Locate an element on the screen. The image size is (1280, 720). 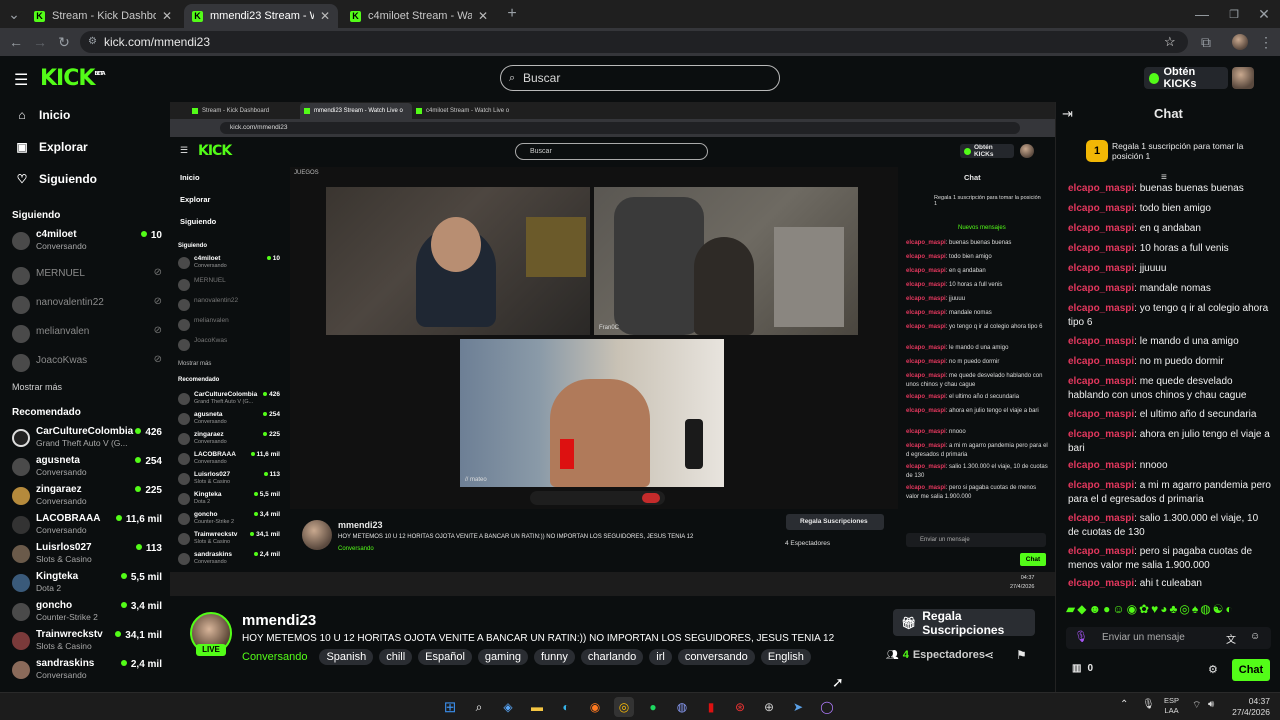
browser-tab-c4miloet: K c4miloet Stream - Watch Live o ✕ is located at coordinates (419, 16).